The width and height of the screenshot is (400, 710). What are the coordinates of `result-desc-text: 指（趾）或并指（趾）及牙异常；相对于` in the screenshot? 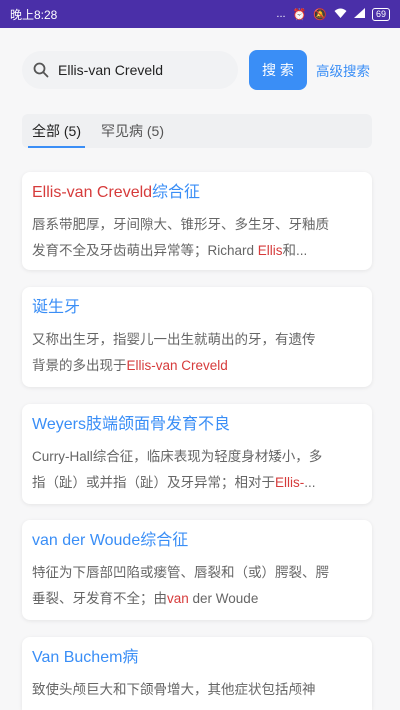 It's located at (153, 482).